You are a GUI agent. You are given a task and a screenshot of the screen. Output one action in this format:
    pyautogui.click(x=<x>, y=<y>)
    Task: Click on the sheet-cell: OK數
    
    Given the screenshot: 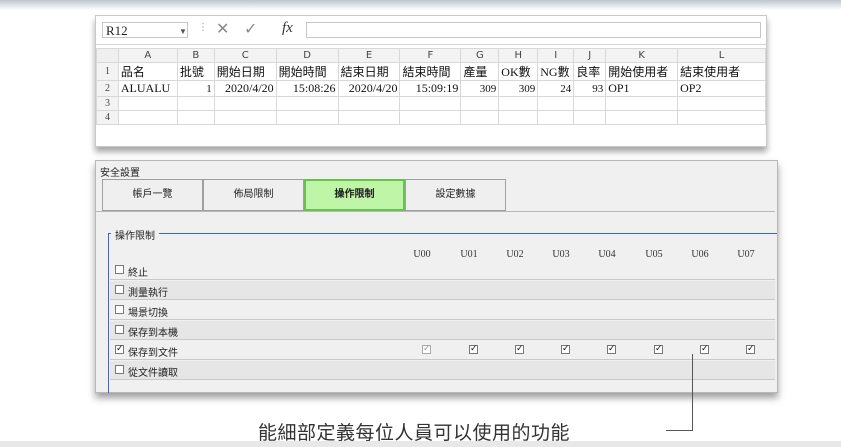 What is the action you would take?
    pyautogui.click(x=518, y=71)
    